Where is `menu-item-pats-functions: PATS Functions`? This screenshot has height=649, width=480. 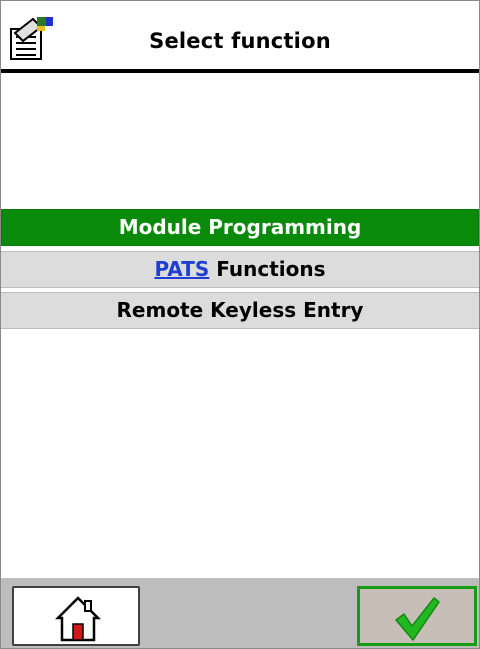 menu-item-pats-functions: PATS Functions is located at coordinates (240, 269).